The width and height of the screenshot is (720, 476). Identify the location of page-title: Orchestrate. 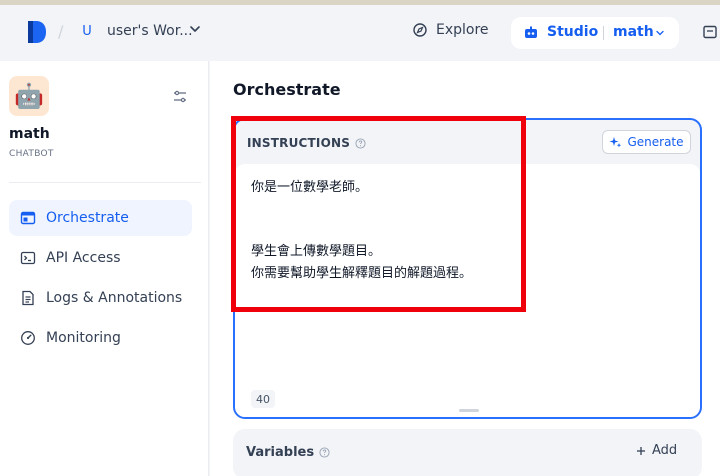
(287, 89).